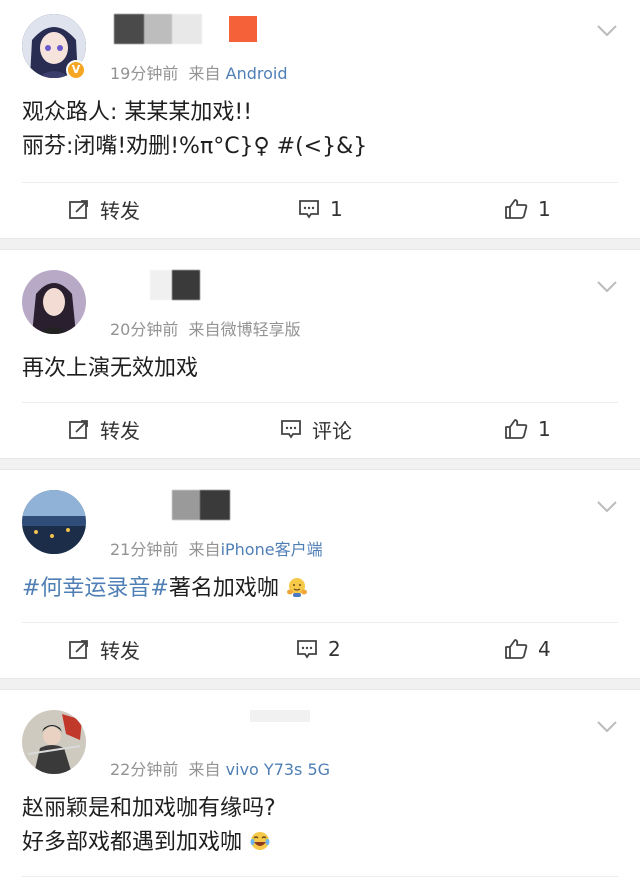 The width and height of the screenshot is (640, 889). I want to click on like-count: 4, so click(544, 649).